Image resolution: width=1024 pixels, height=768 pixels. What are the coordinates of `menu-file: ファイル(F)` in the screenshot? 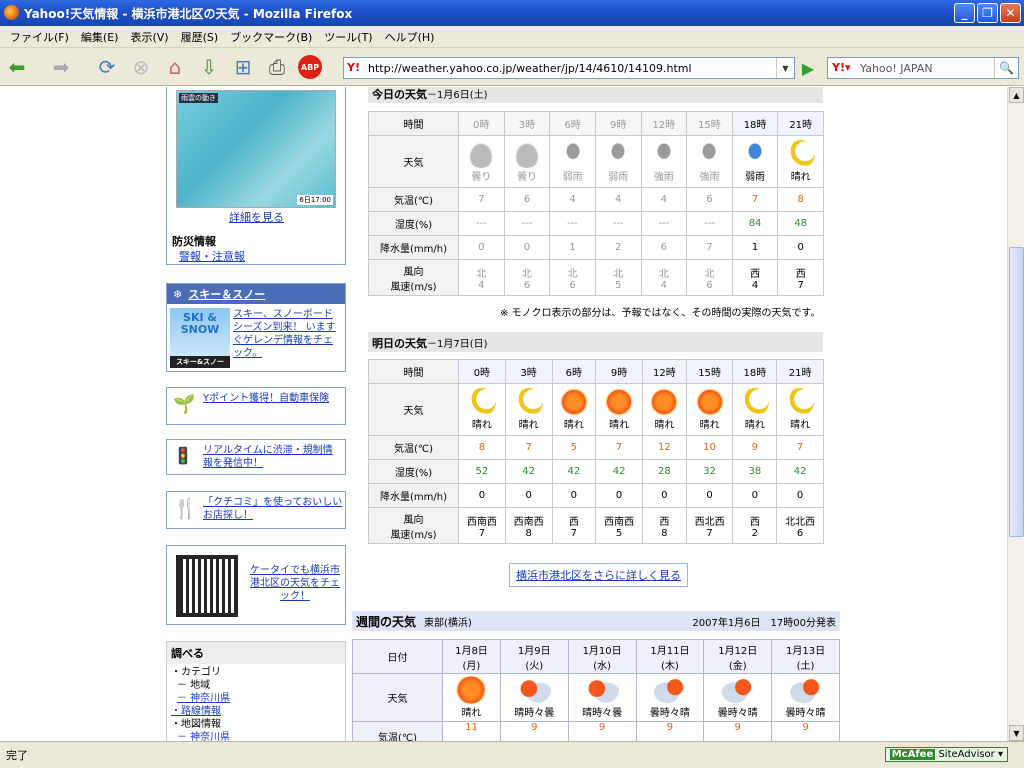 It's located at (39, 37).